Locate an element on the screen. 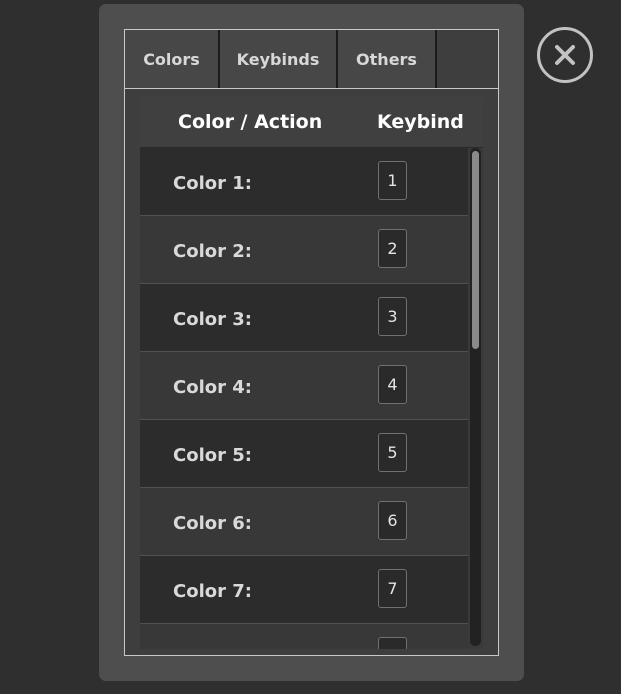  table-row: Color 4: 4 is located at coordinates (304, 386).